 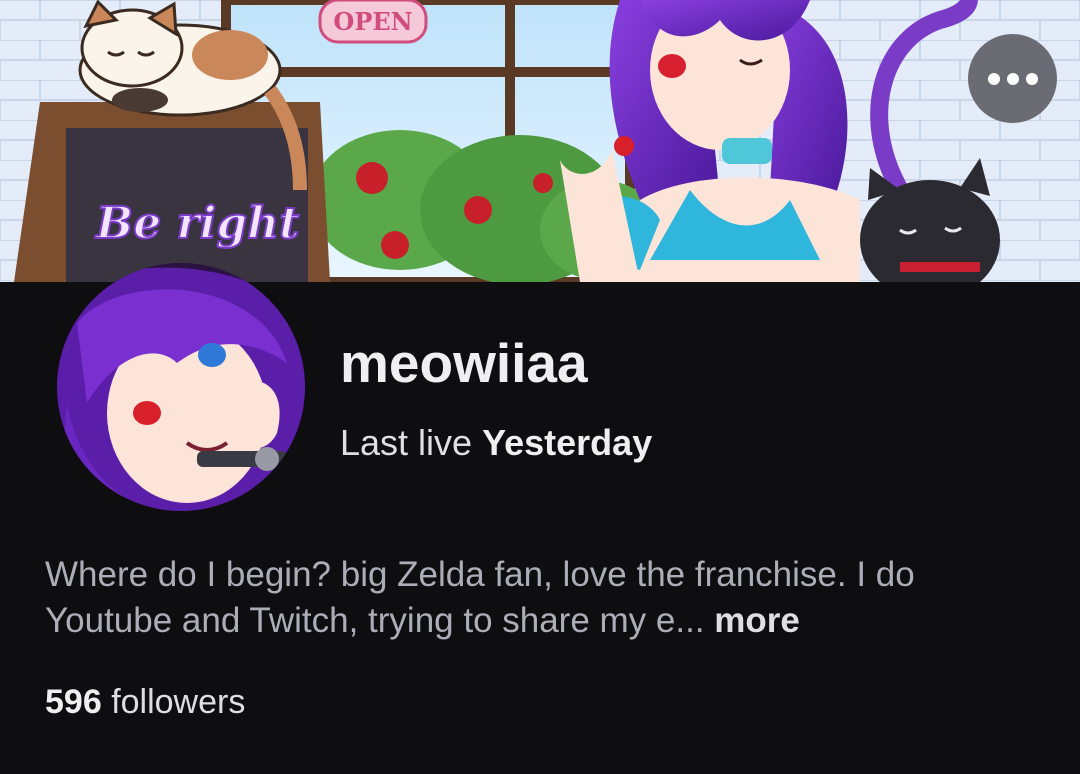 I want to click on more-horizontal-icon, so click(x=1012, y=78).